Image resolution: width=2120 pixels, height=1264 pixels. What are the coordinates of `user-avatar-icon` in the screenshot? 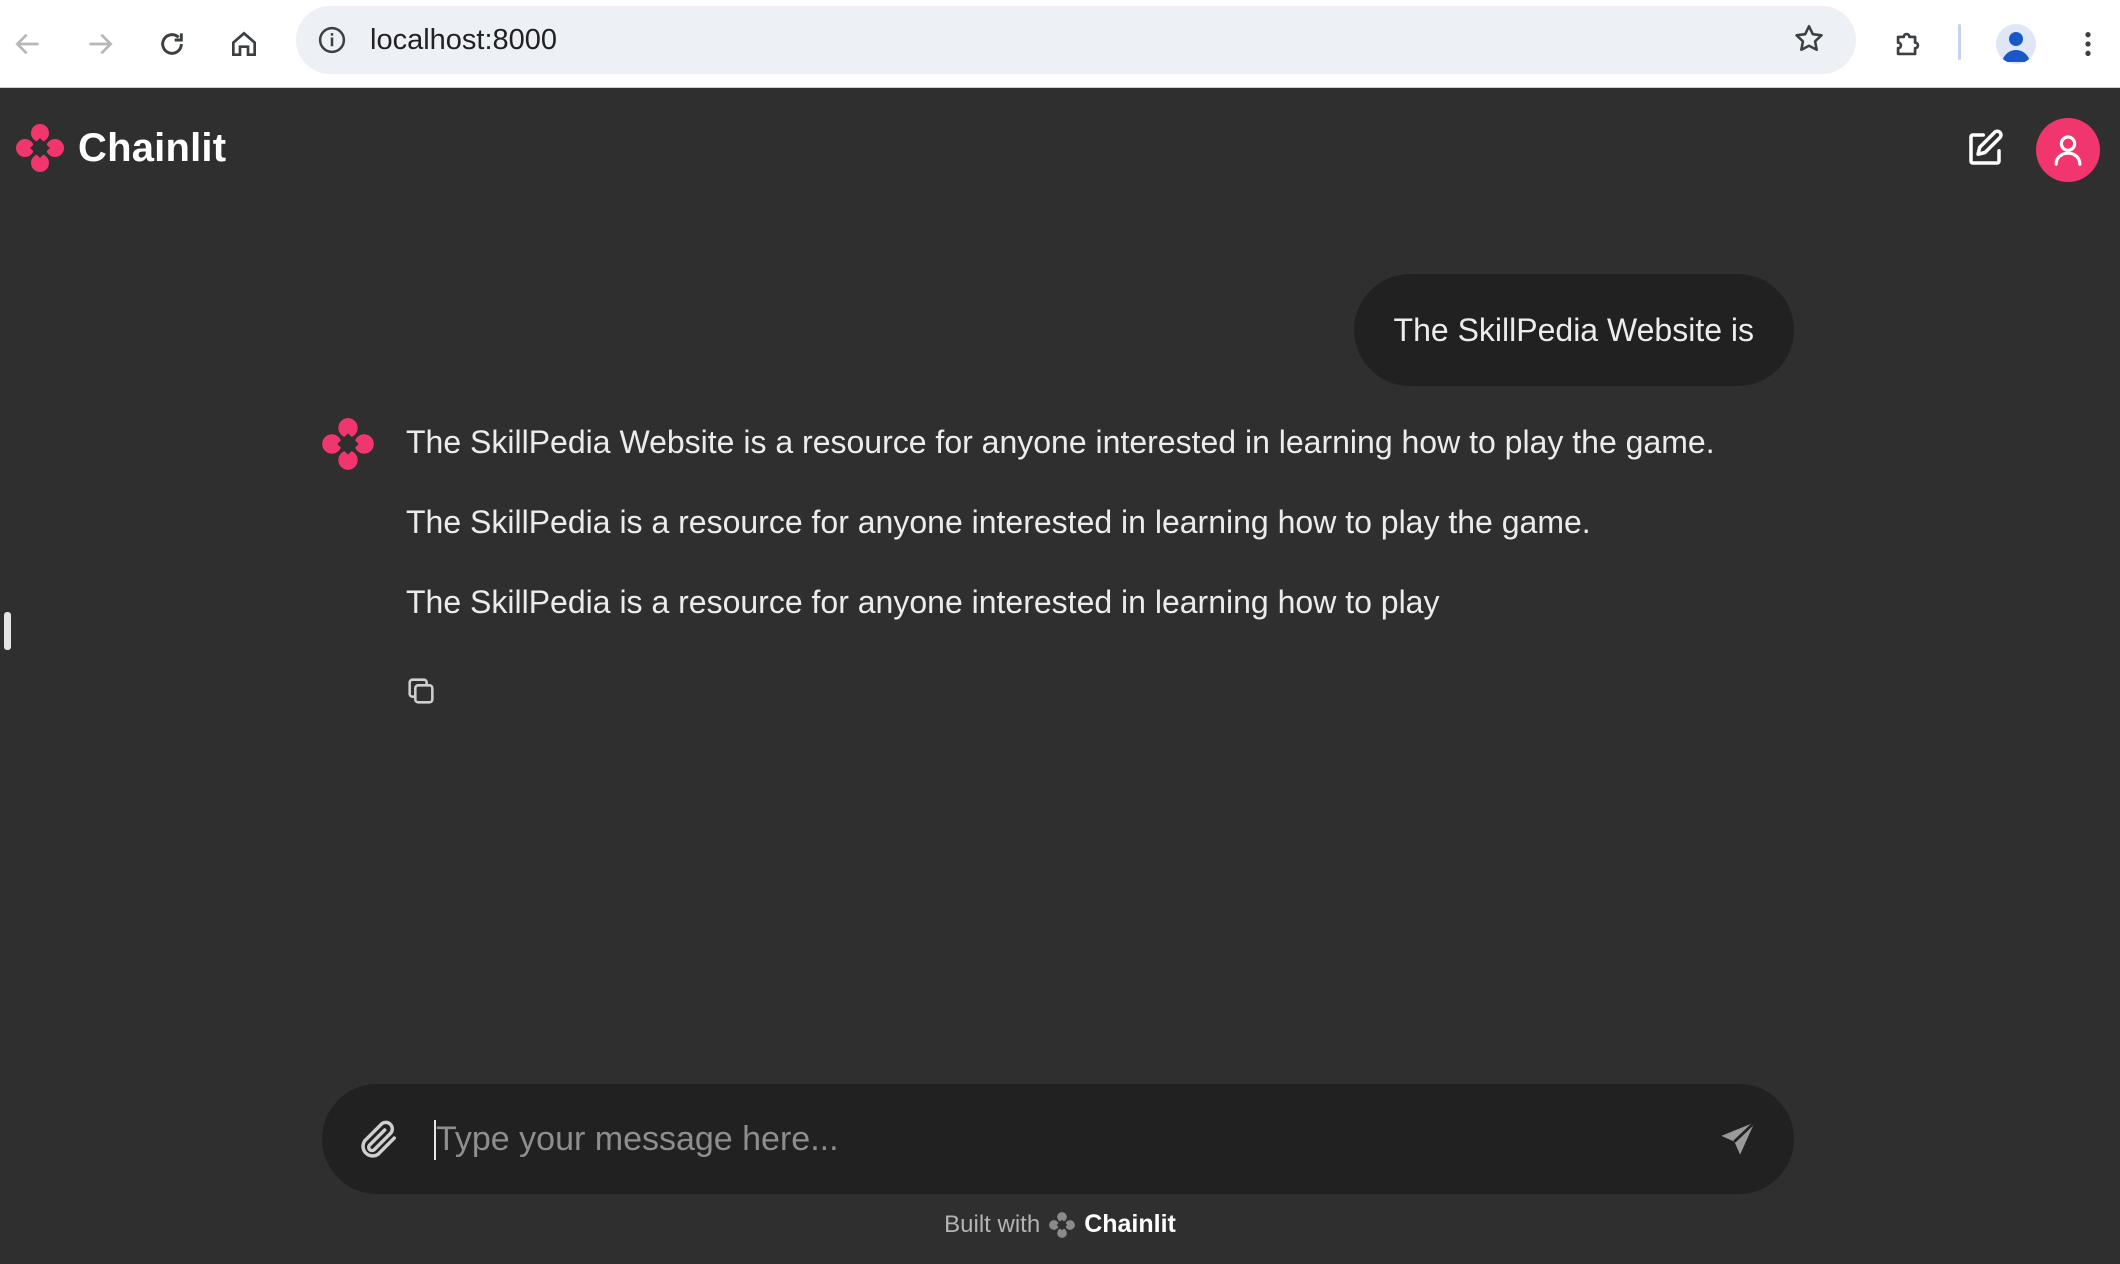 It's located at (2068, 150).